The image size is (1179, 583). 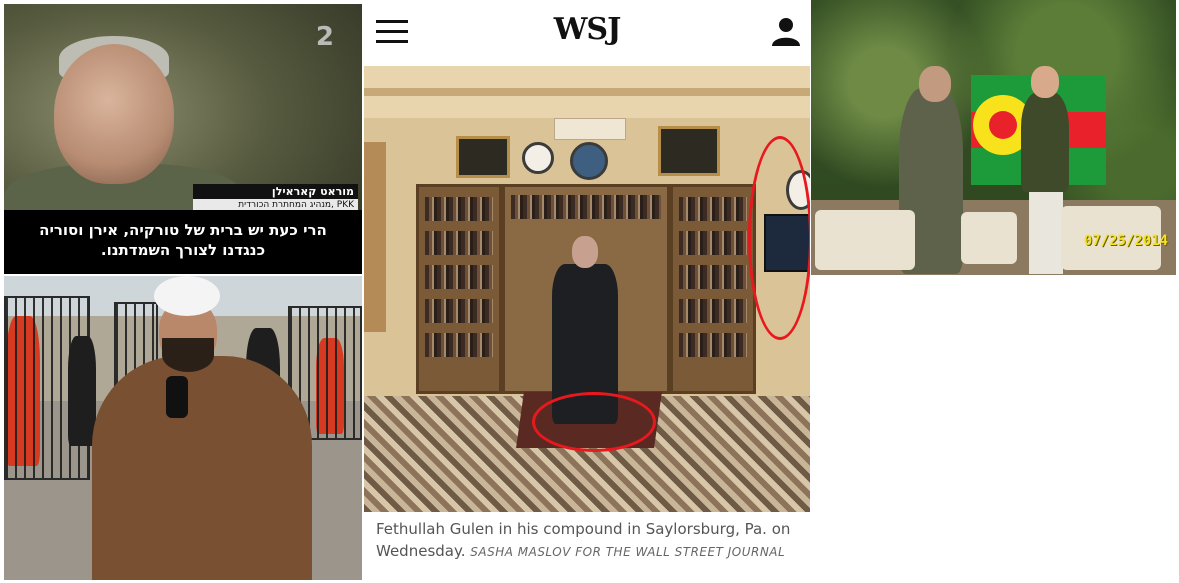 I want to click on microphone-icon, so click(x=177, y=397).